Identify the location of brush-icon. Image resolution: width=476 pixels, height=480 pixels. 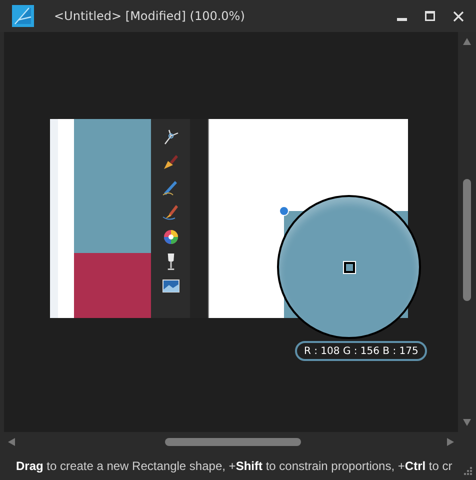
(170, 212).